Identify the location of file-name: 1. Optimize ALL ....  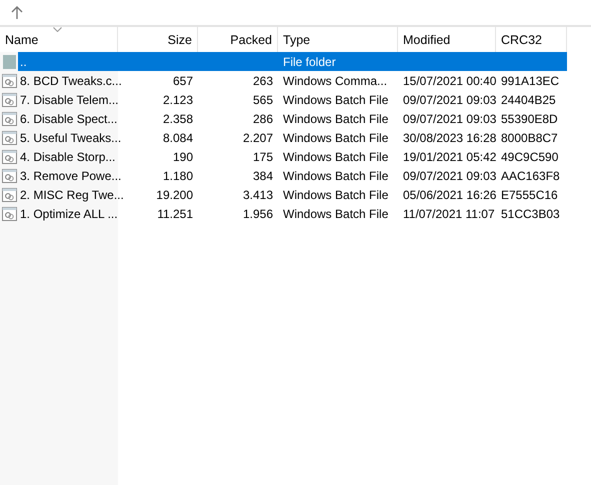
(69, 213).